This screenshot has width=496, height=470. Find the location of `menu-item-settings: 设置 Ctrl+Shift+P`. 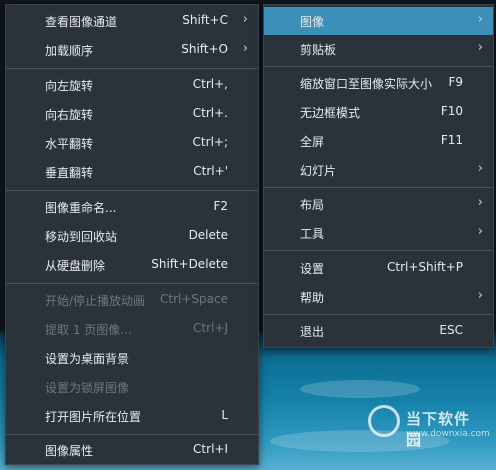

menu-item-settings: 设置 Ctrl+Shift+P is located at coordinates (378, 268).